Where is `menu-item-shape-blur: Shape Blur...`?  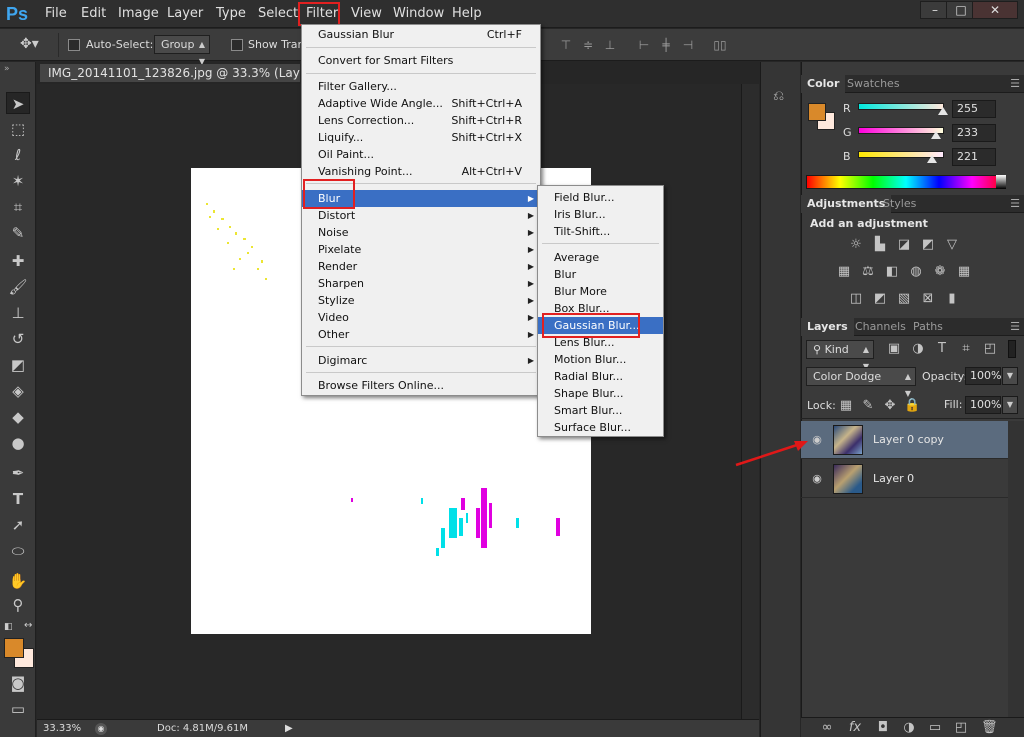
menu-item-shape-blur: Shape Blur... is located at coordinates (600, 393).